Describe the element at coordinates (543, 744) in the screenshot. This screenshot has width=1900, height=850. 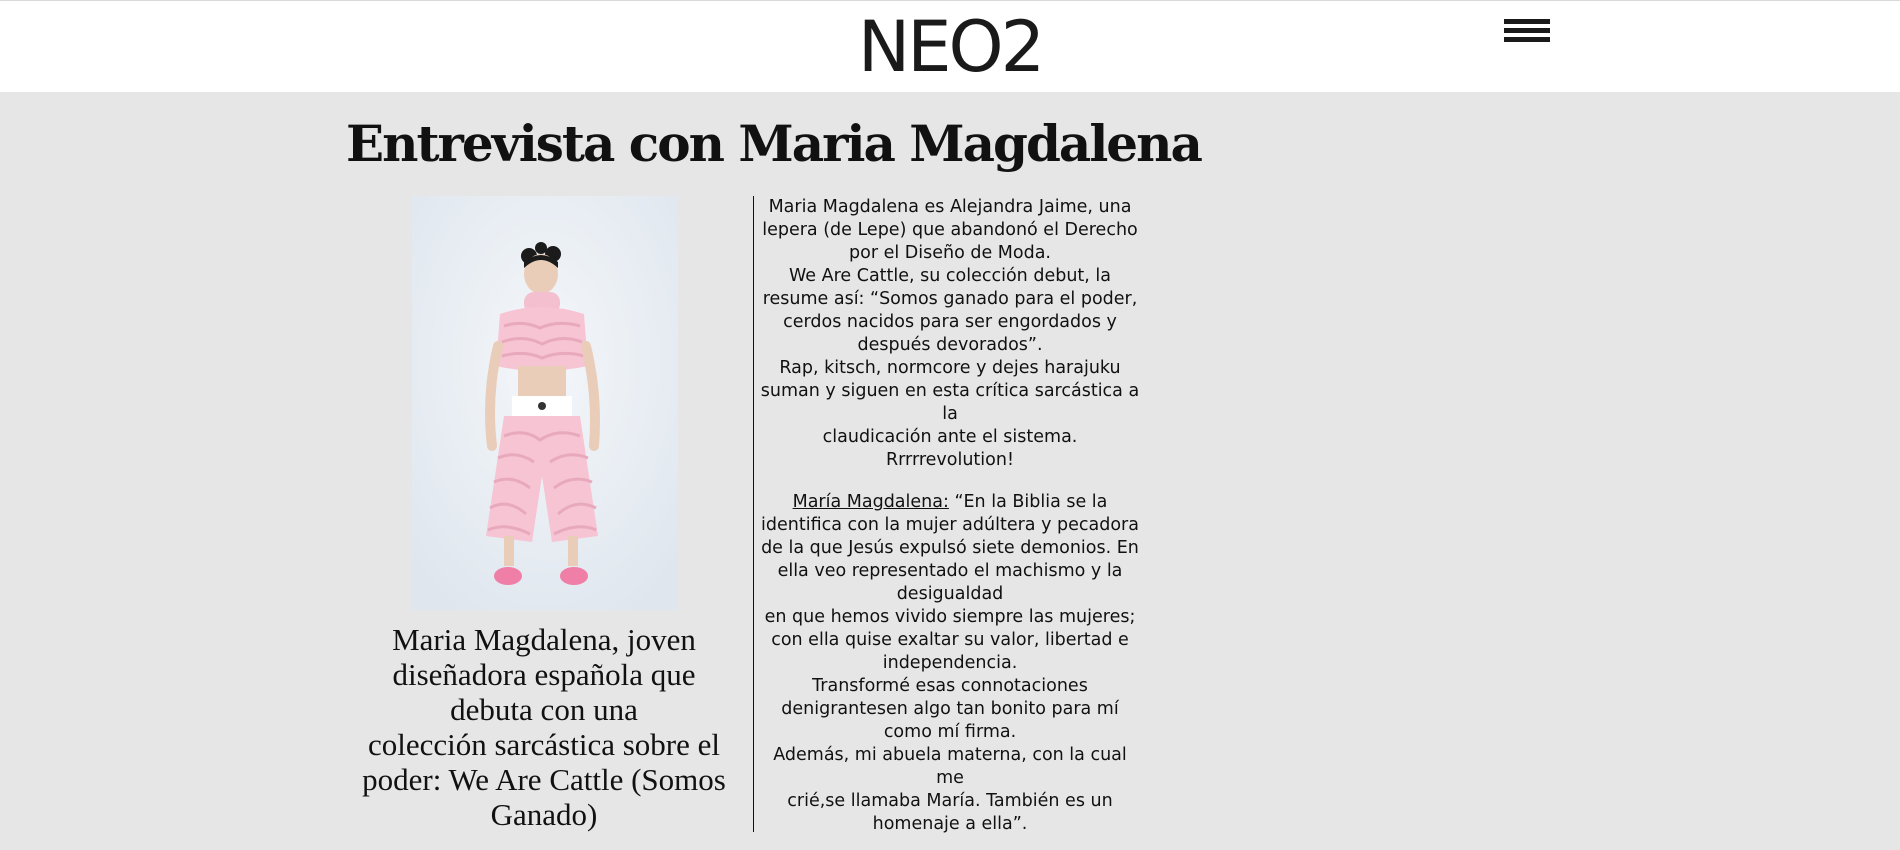
I see `caption-line: colección sarcástica sobre el` at that location.